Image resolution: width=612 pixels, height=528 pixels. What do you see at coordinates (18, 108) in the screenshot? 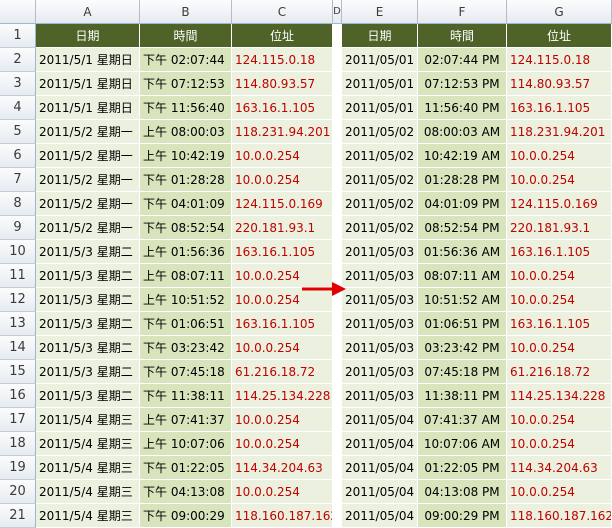
I see `row-header-4: 4` at bounding box center [18, 108].